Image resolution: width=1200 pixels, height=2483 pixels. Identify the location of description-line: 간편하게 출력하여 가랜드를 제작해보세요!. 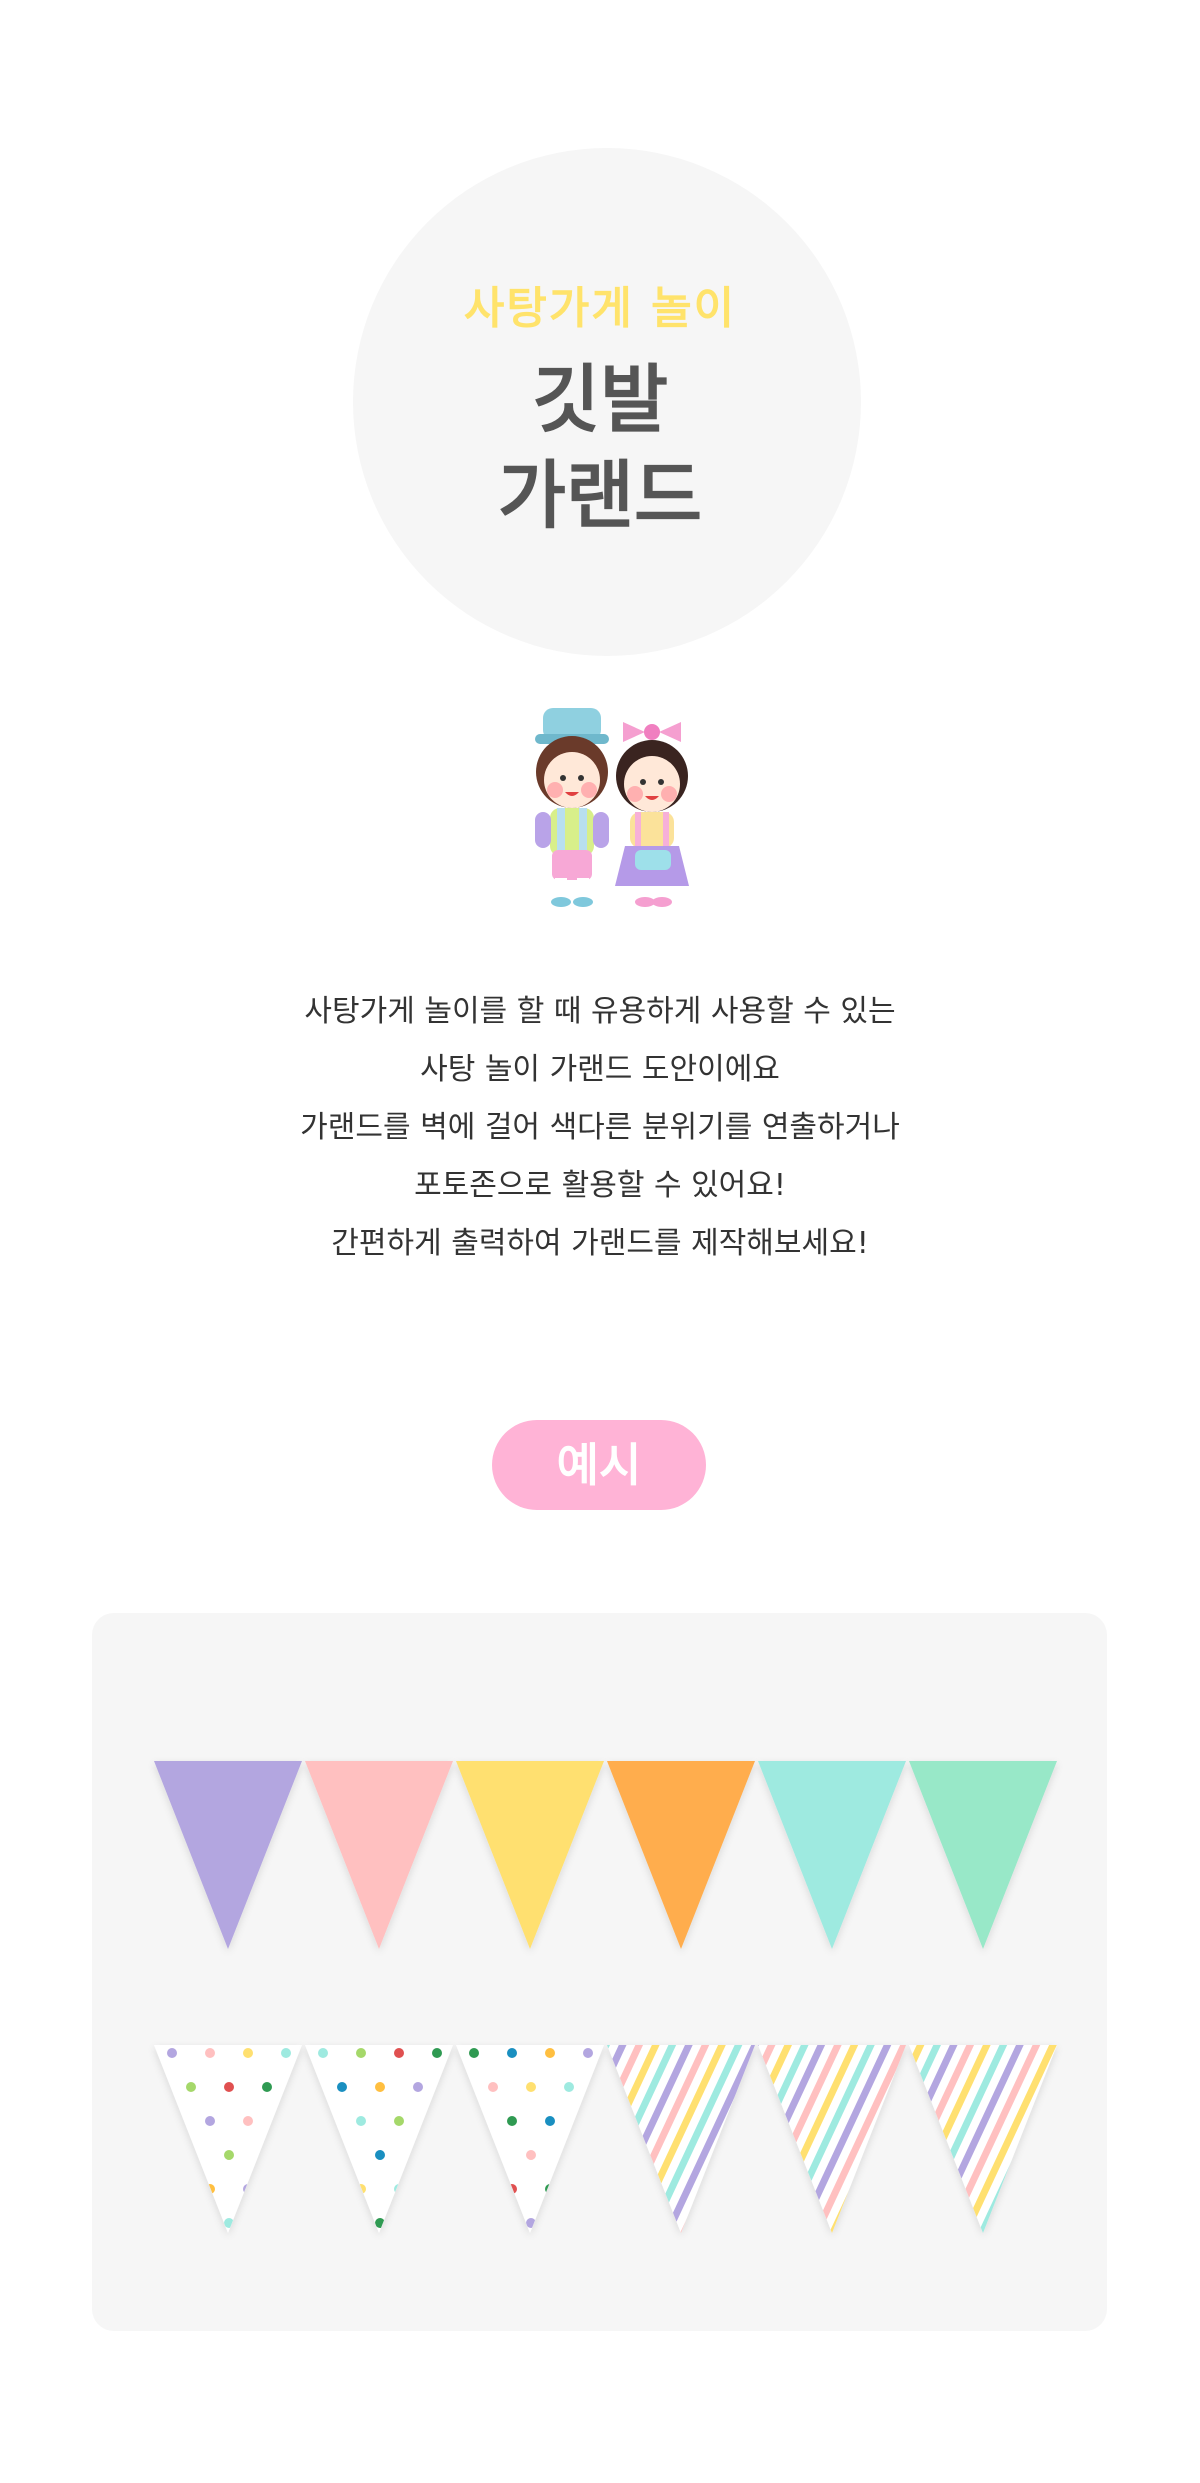
(600, 1243).